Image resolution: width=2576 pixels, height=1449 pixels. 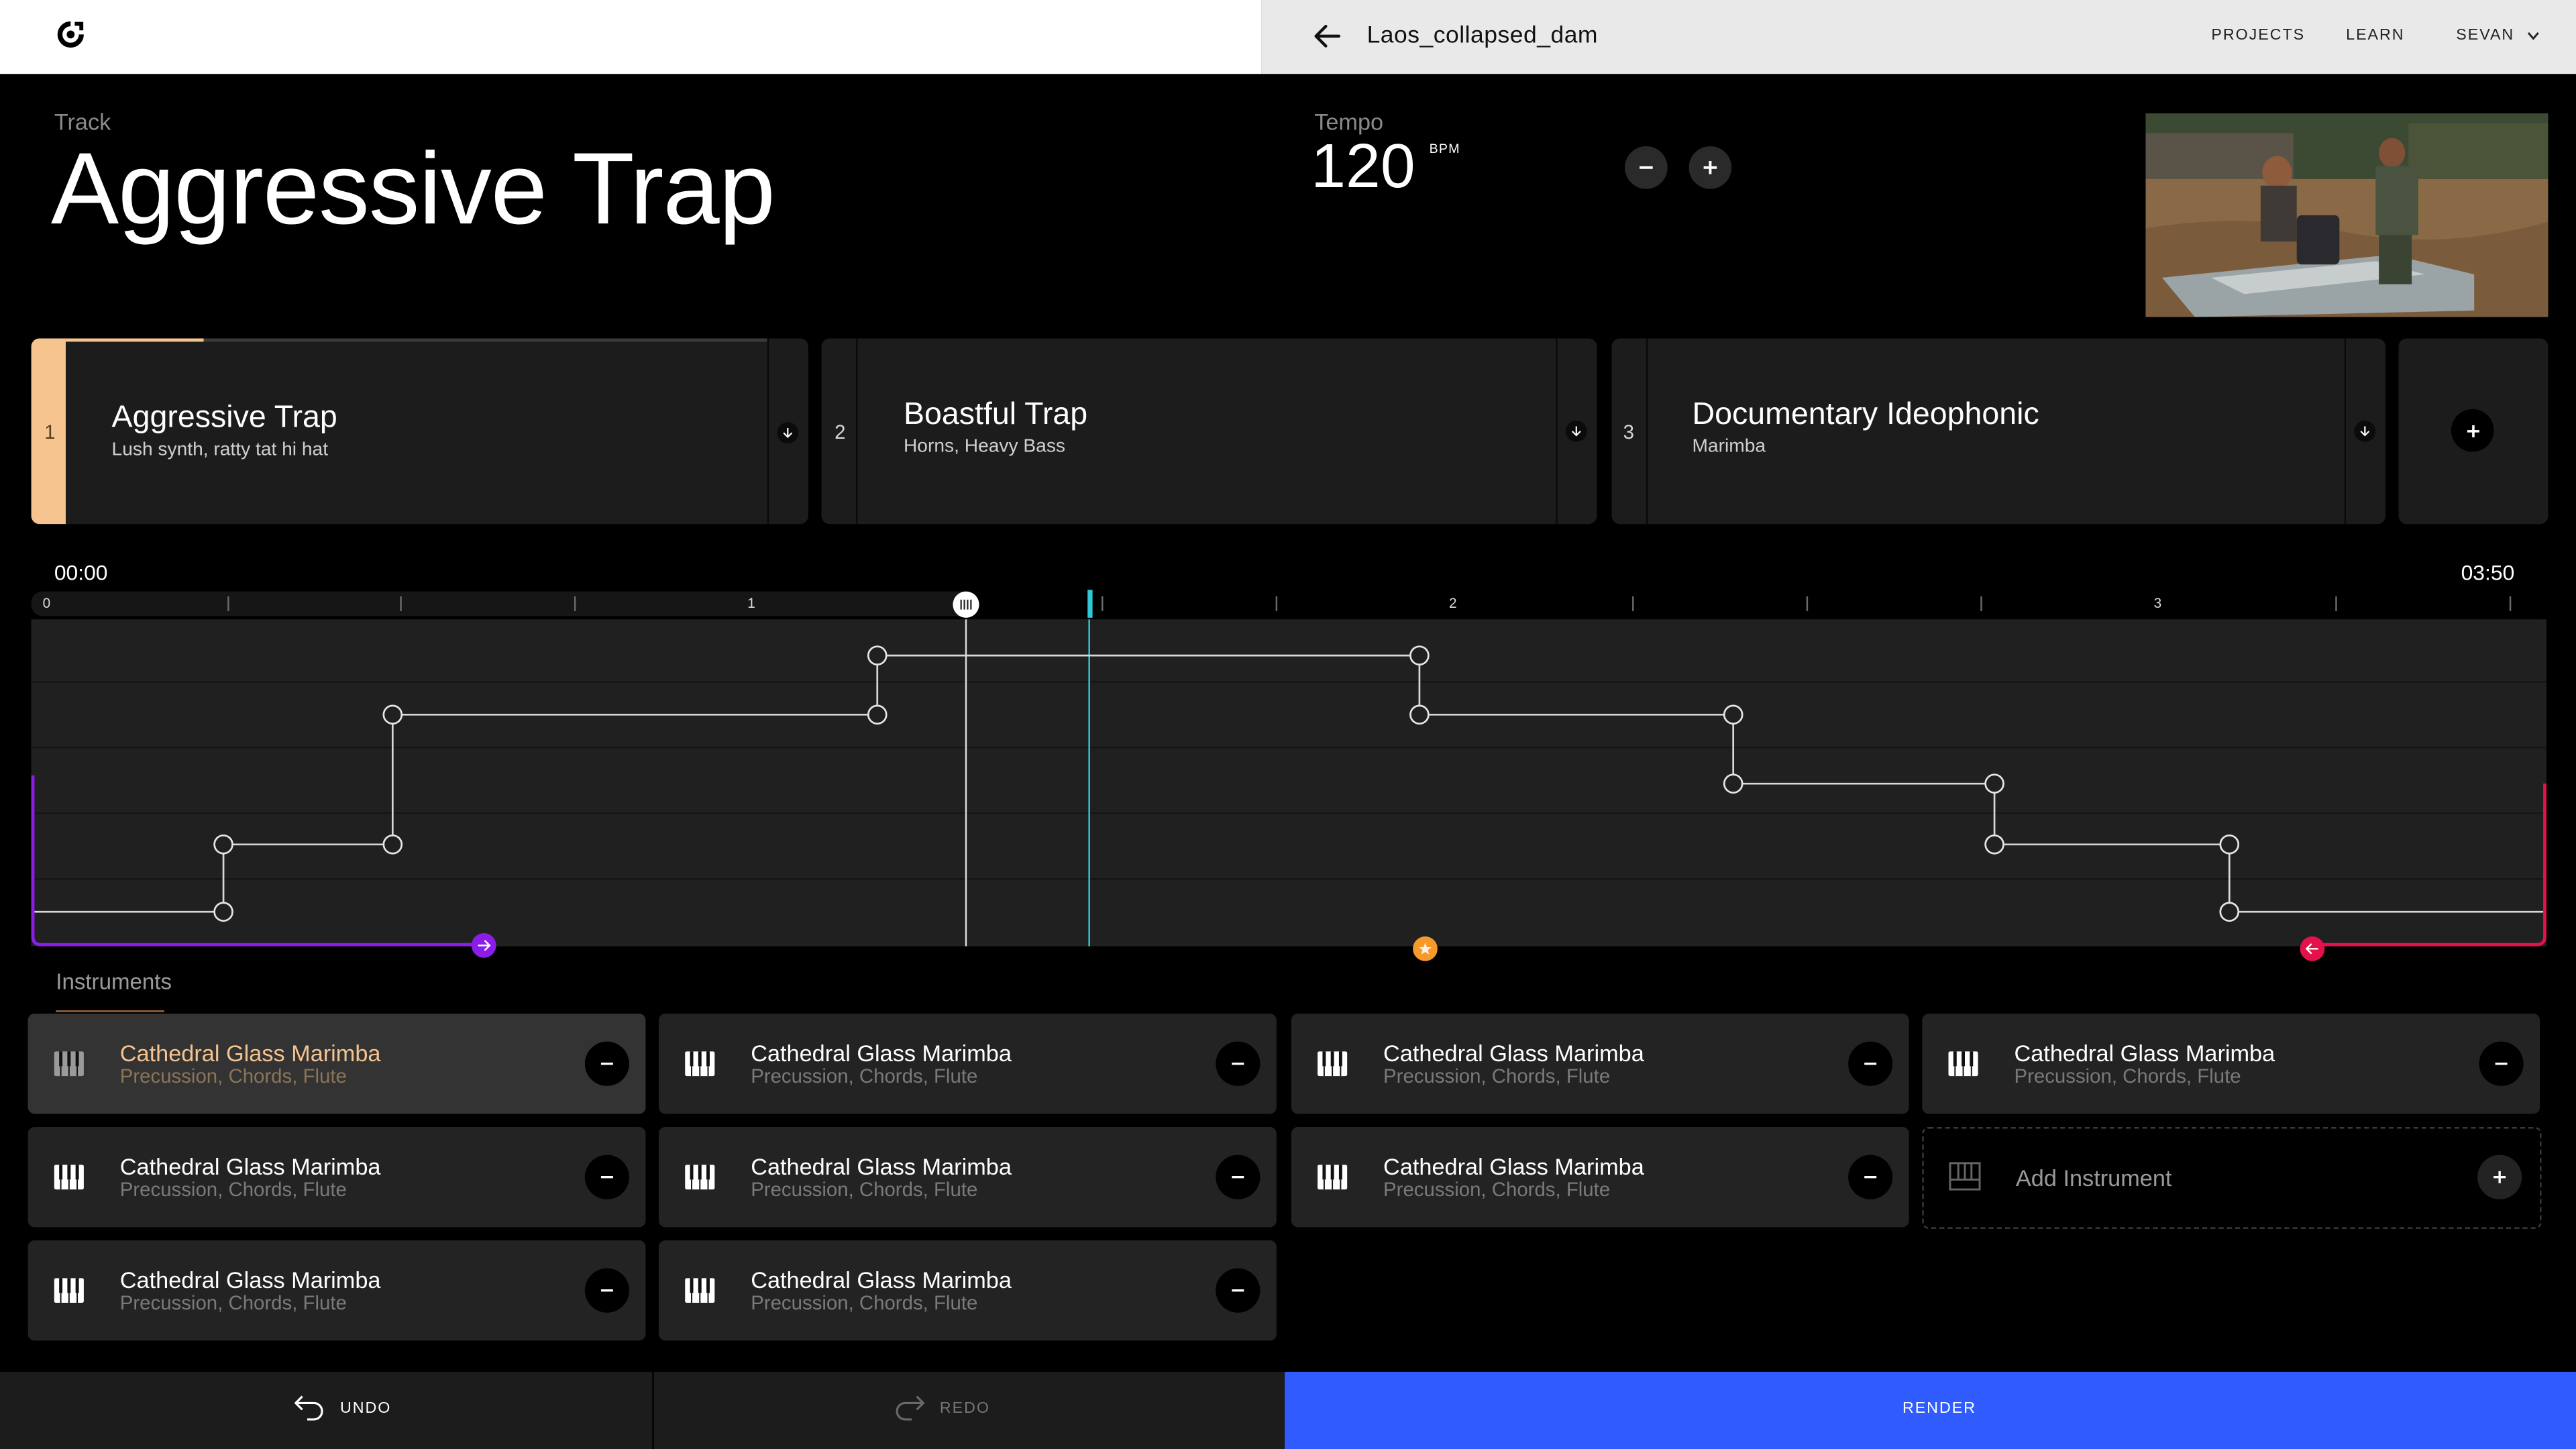 What do you see at coordinates (1327, 35) in the screenshot?
I see `back-arrow-icon` at bounding box center [1327, 35].